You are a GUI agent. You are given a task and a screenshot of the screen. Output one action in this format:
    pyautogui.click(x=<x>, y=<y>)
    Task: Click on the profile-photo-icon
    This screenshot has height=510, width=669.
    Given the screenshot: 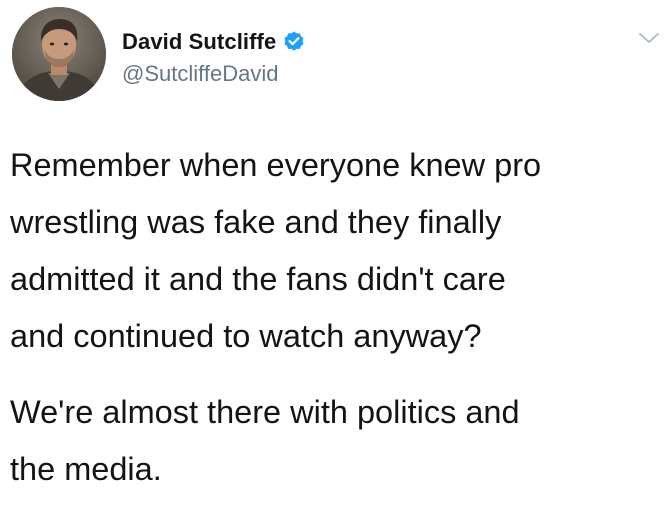 What is the action you would take?
    pyautogui.click(x=59, y=54)
    